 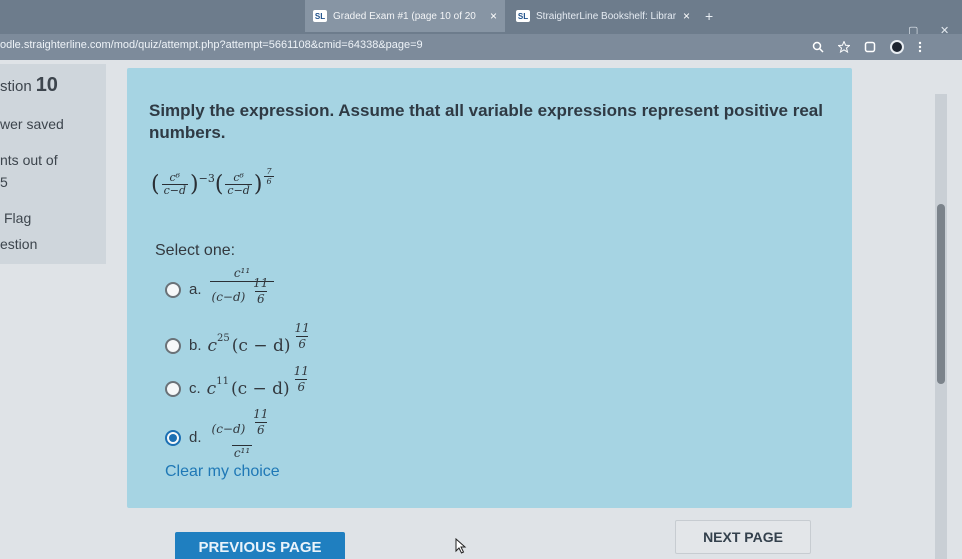 I want to click on question-label-text: stion, so click(x=16, y=86).